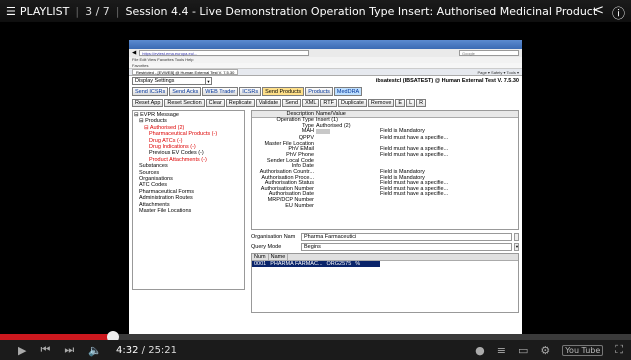  Describe the element at coordinates (97, 11) in the screenshot. I see `playlist-position: 3 / 7` at that location.